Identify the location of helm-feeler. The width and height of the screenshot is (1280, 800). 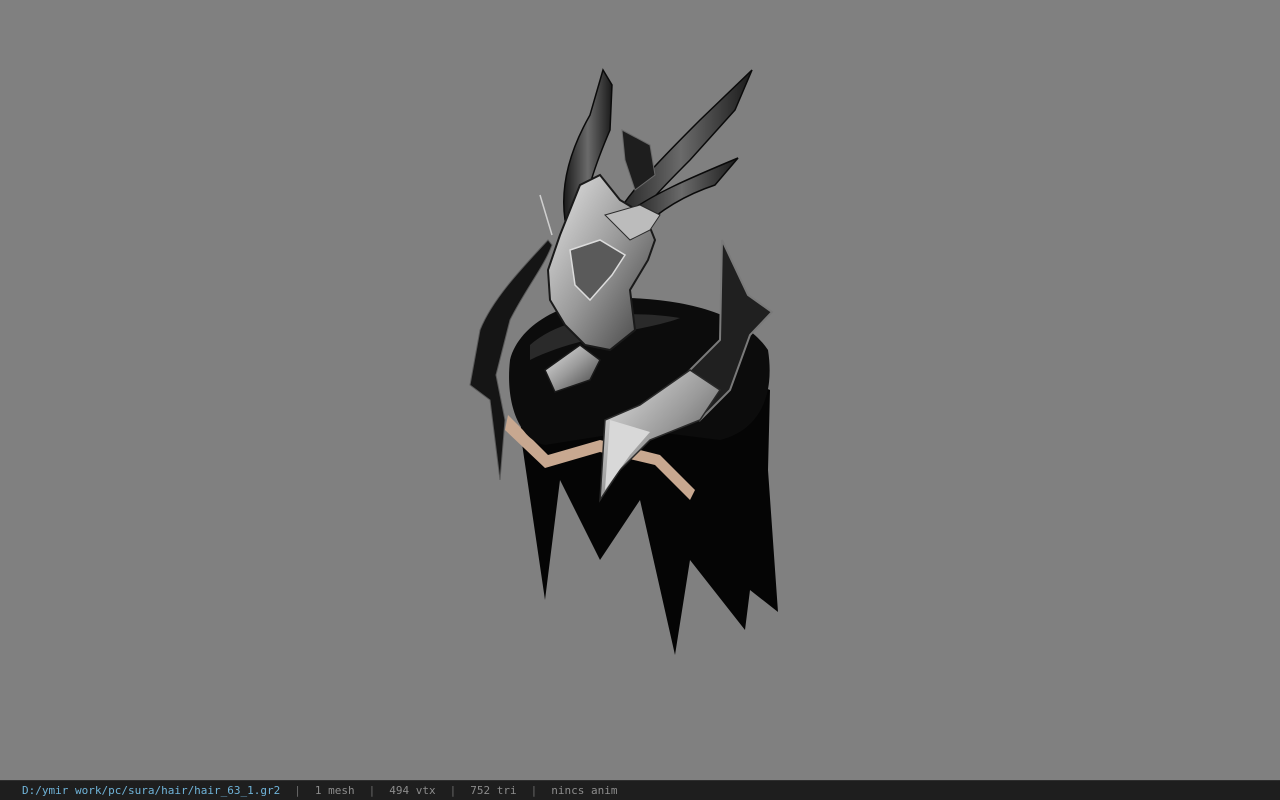
(546, 215).